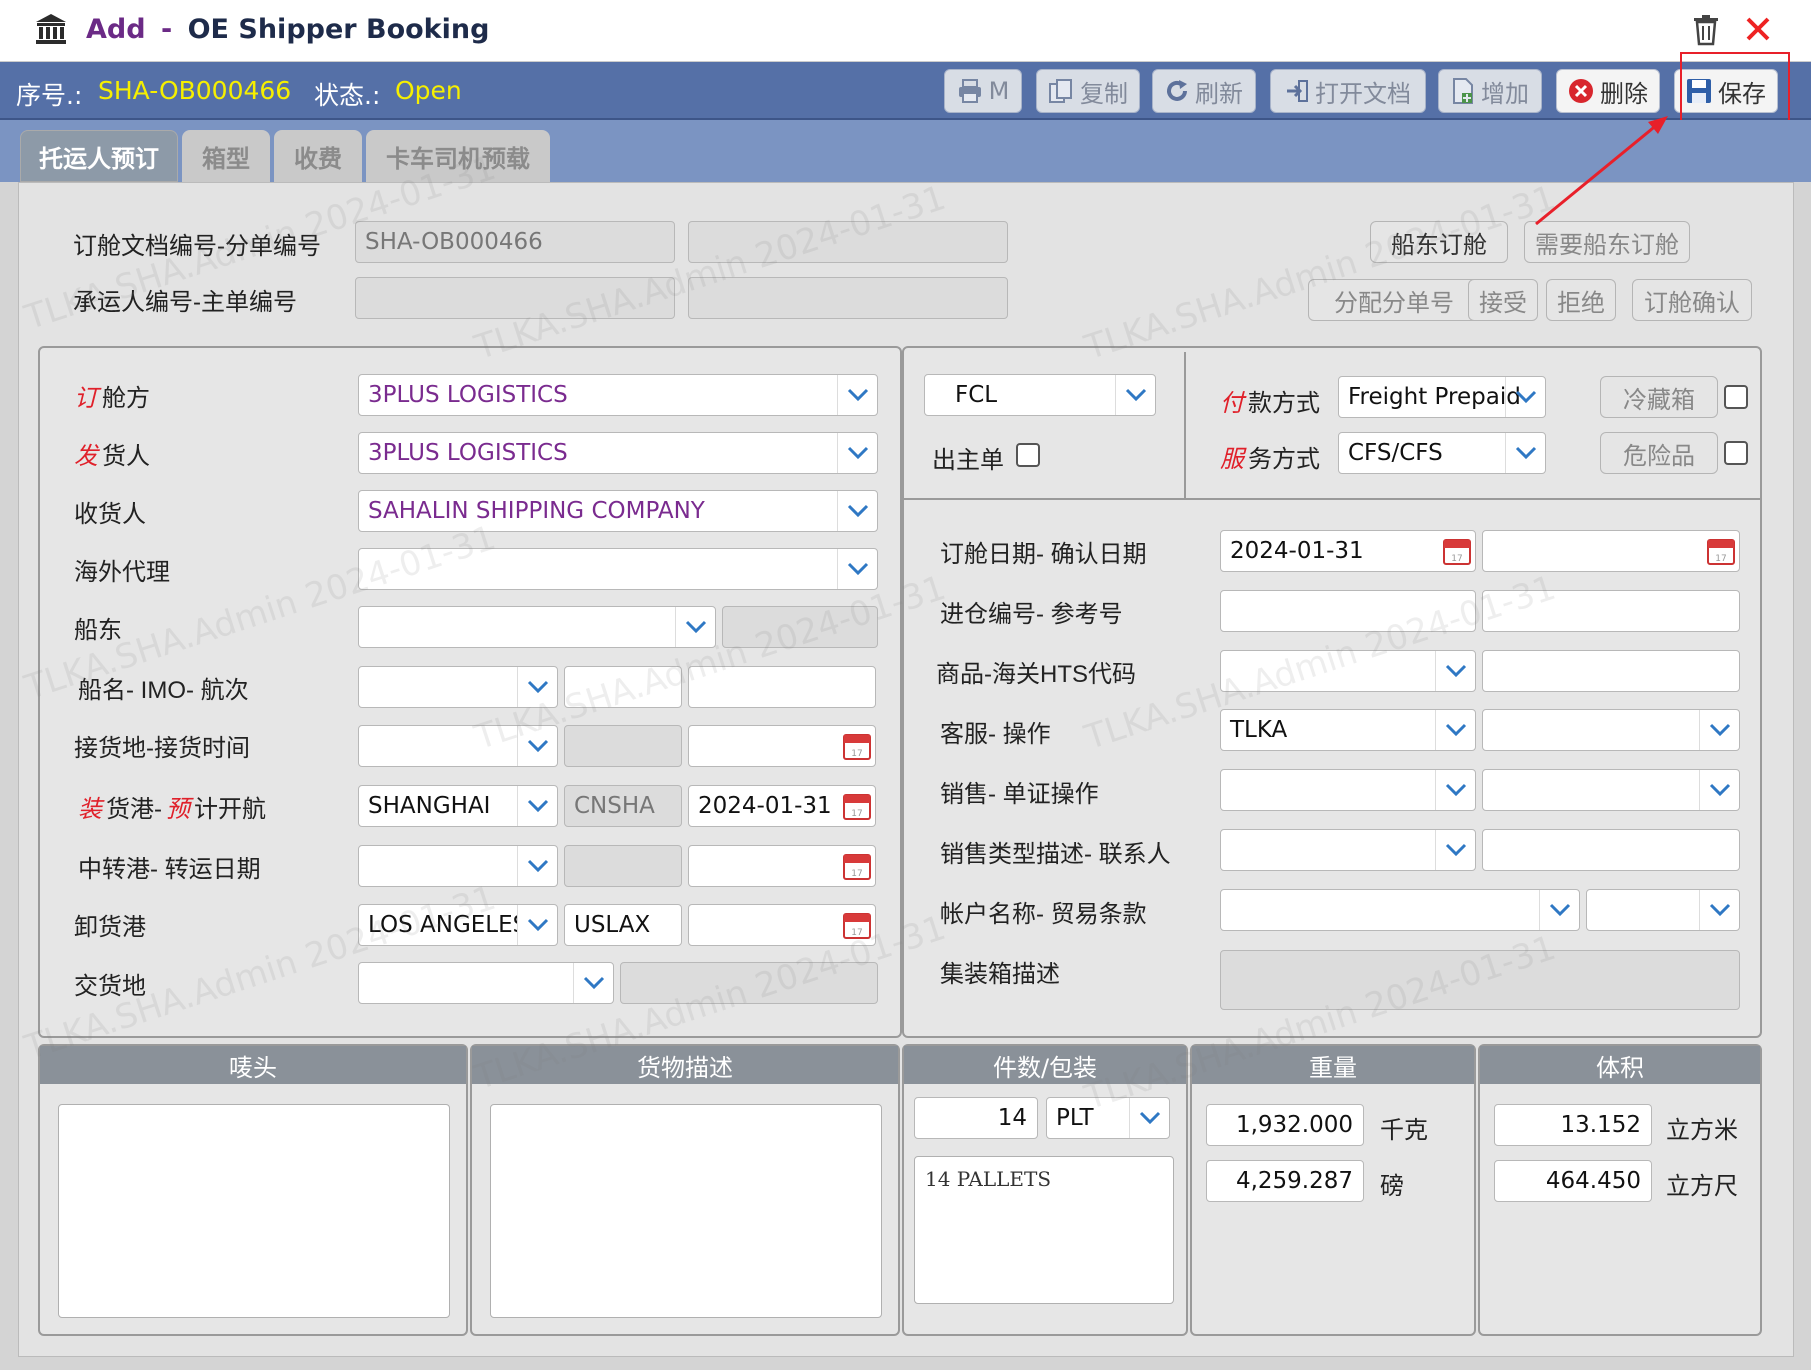 The height and width of the screenshot is (1370, 1811). I want to click on accept-button: 接受, so click(1503, 300).